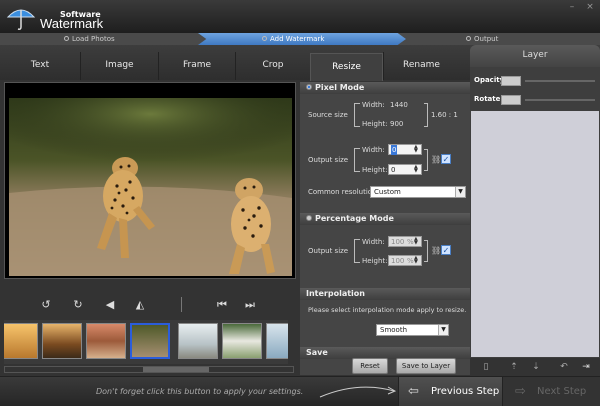 The width and height of the screenshot is (600, 406). I want to click on opacity-label: Opacity, so click(489, 80).